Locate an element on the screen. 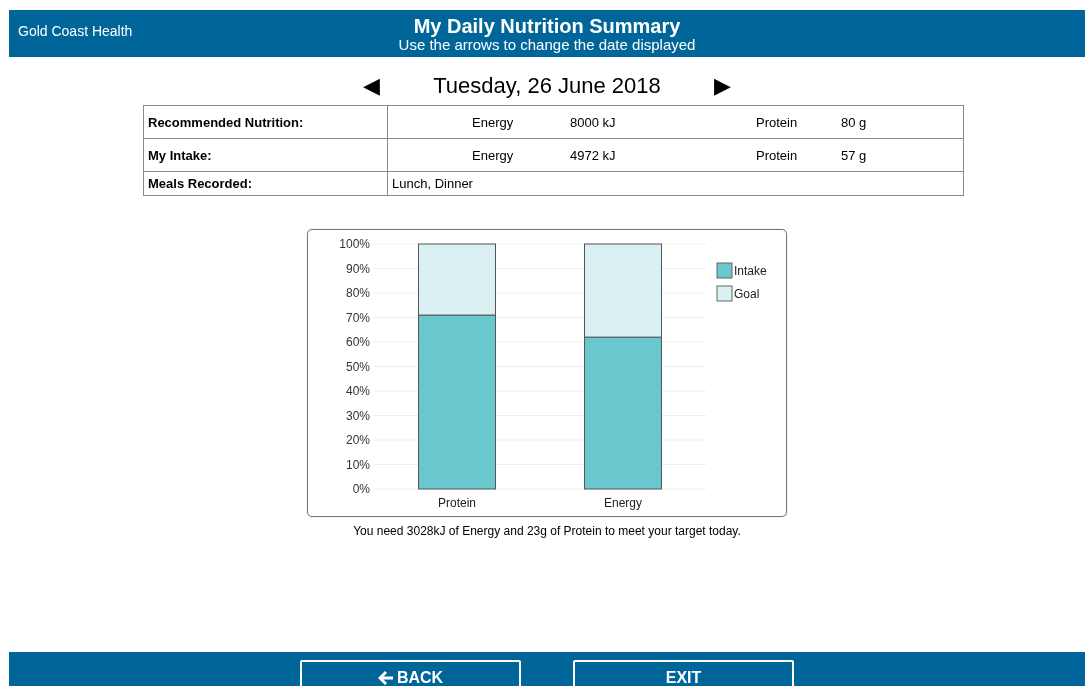 The height and width of the screenshot is (686, 1085). page-subtitle: Use the arrows to change the date displayed is located at coordinates (547, 44).